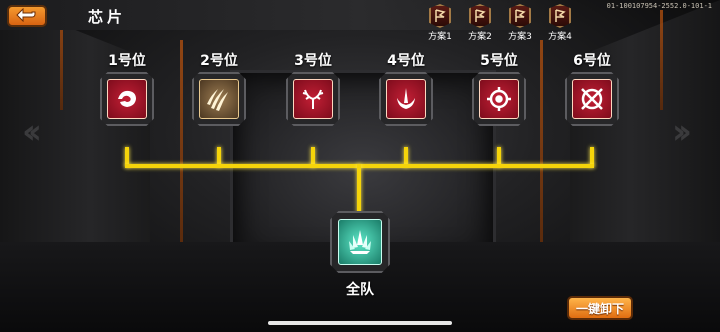  I want to click on plan-label: 方案1, so click(440, 37).